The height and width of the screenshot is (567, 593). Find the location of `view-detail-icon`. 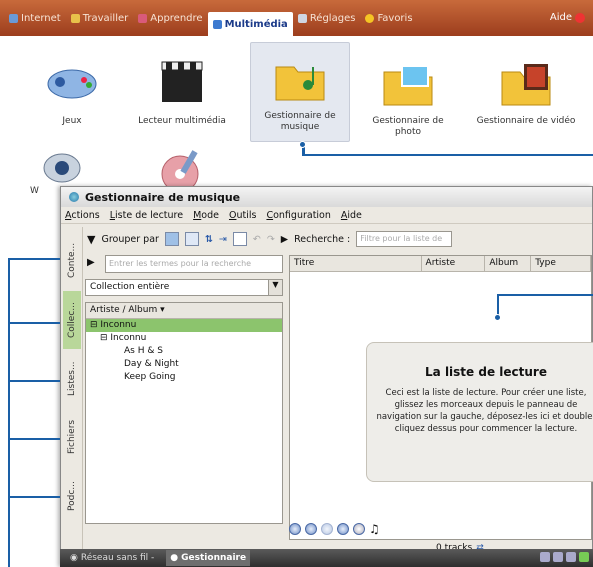

view-detail-icon is located at coordinates (191, 239).